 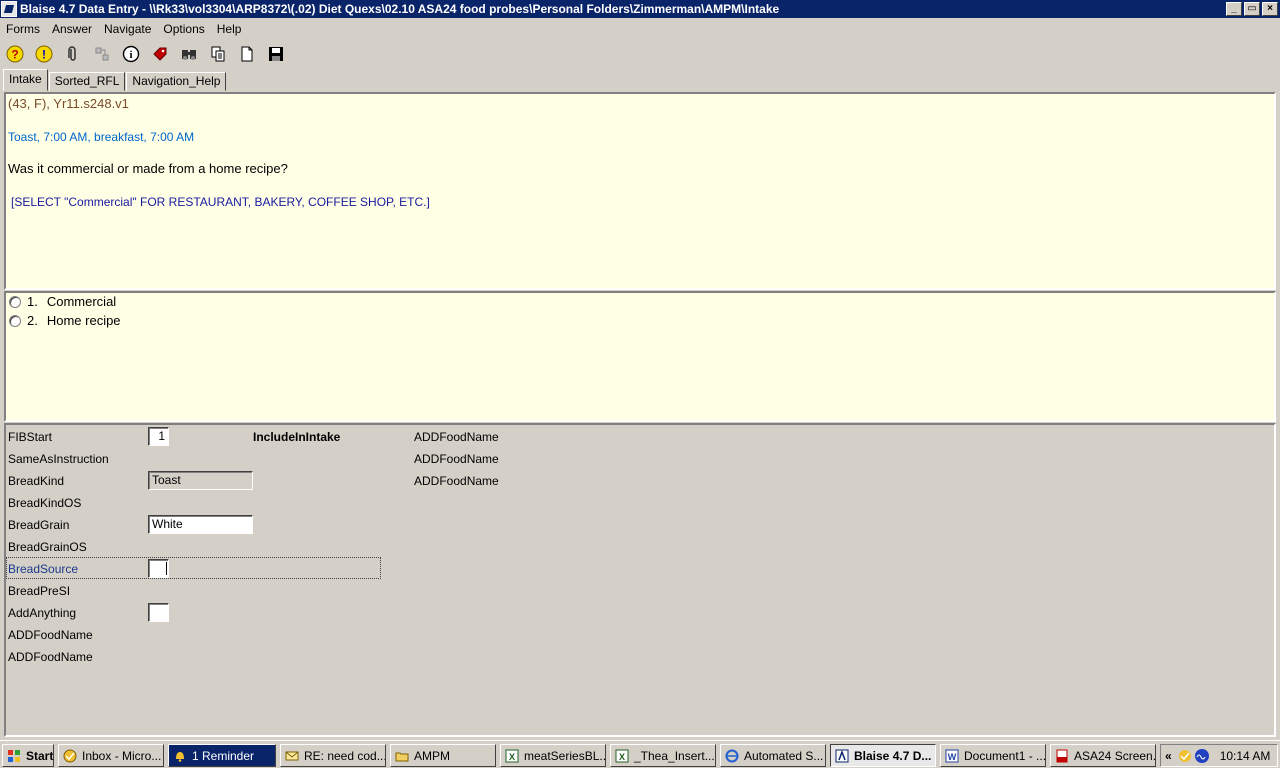 I want to click on text-cursor, so click(x=166, y=568).